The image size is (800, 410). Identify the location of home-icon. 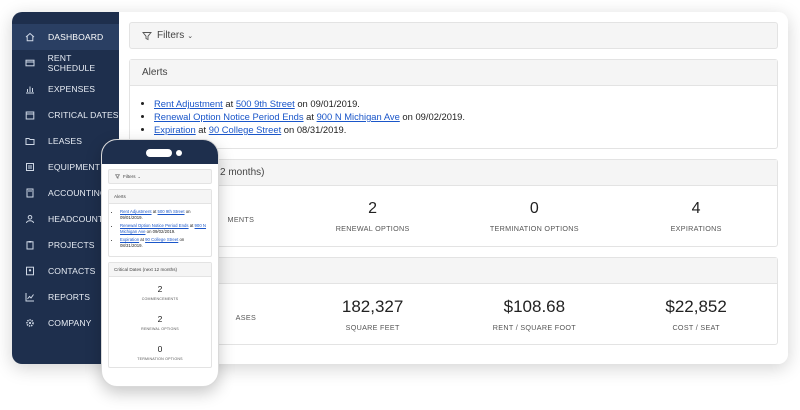
(30, 37).